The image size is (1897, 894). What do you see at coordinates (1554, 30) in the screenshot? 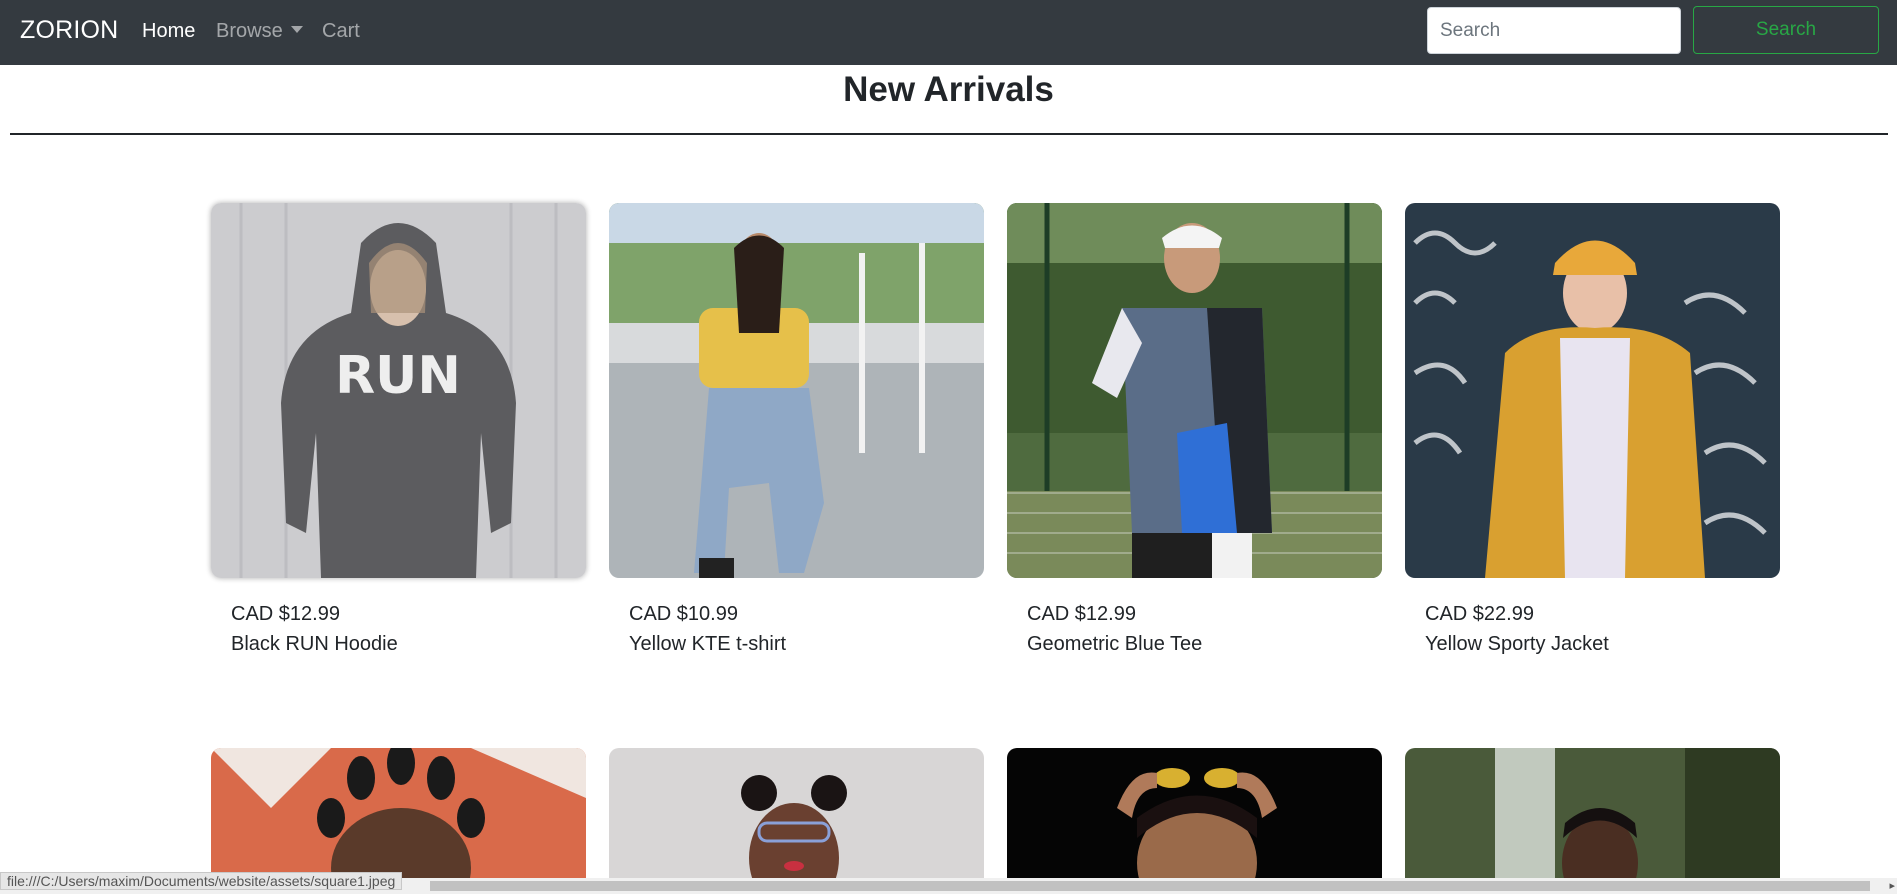
I see `search-input` at bounding box center [1554, 30].